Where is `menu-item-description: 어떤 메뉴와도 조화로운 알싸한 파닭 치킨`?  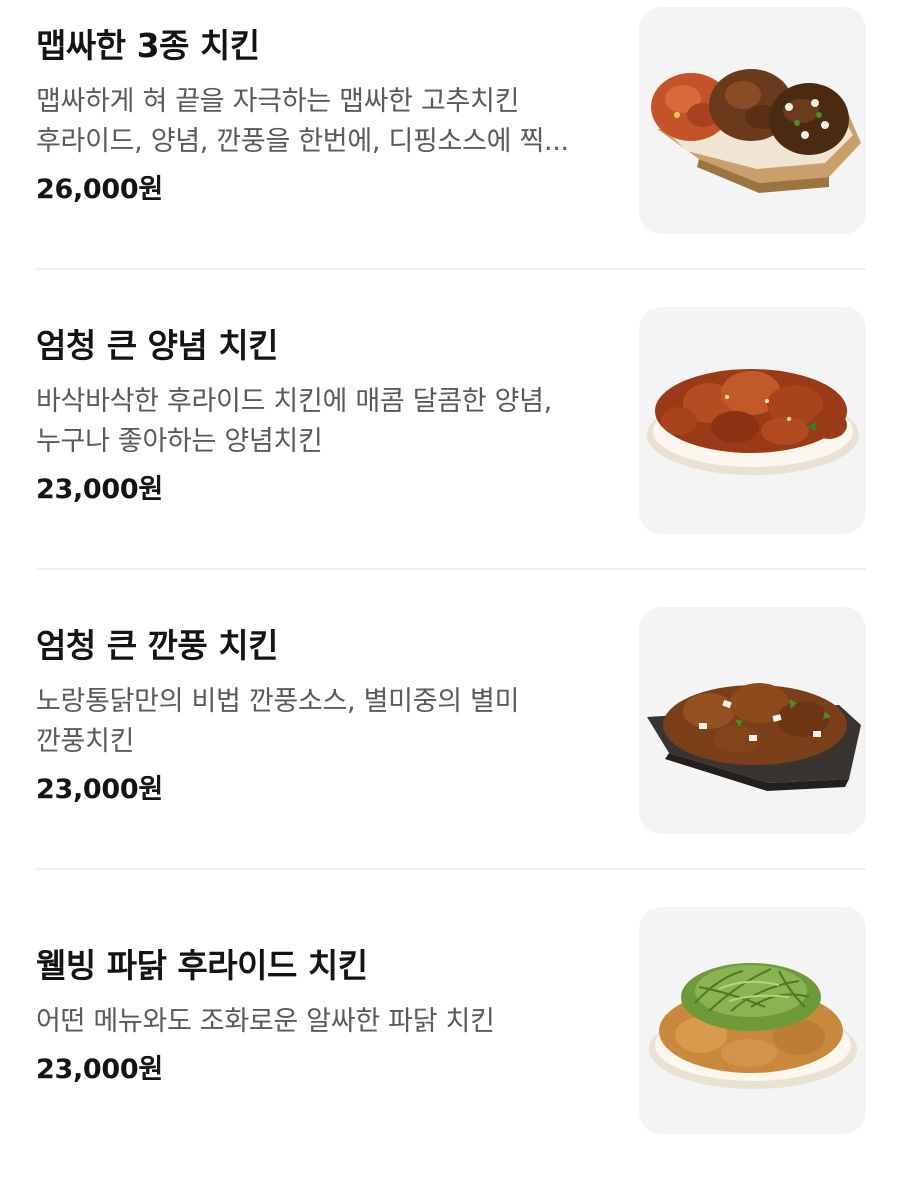 menu-item-description: 어떤 메뉴와도 조화로운 알싸한 파닭 치킨 is located at coordinates (265, 1021).